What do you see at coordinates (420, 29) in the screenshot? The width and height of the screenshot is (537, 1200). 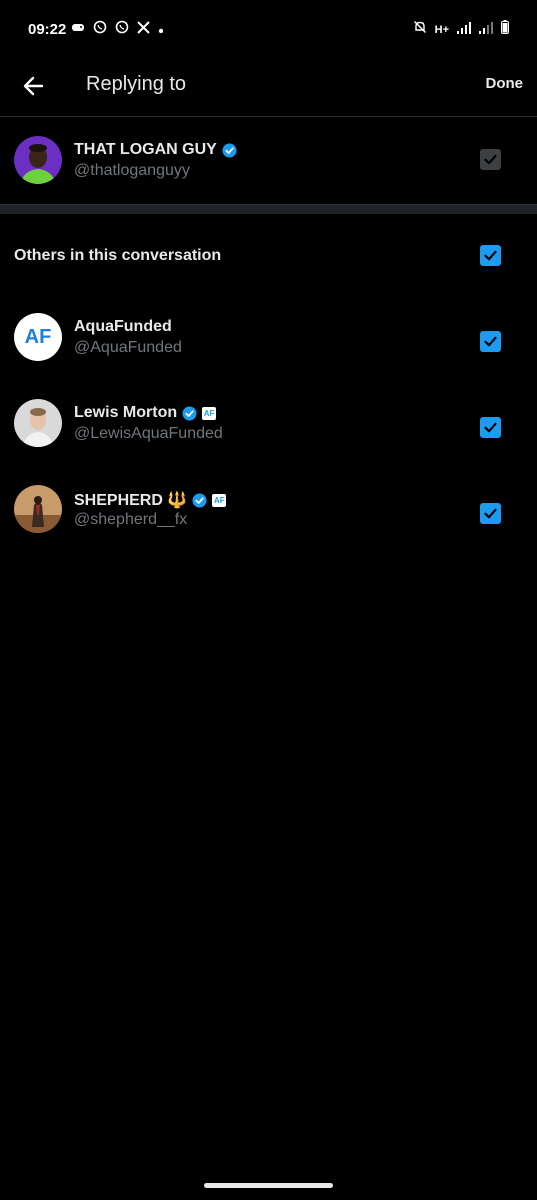 I see `mute-bell-icon` at bounding box center [420, 29].